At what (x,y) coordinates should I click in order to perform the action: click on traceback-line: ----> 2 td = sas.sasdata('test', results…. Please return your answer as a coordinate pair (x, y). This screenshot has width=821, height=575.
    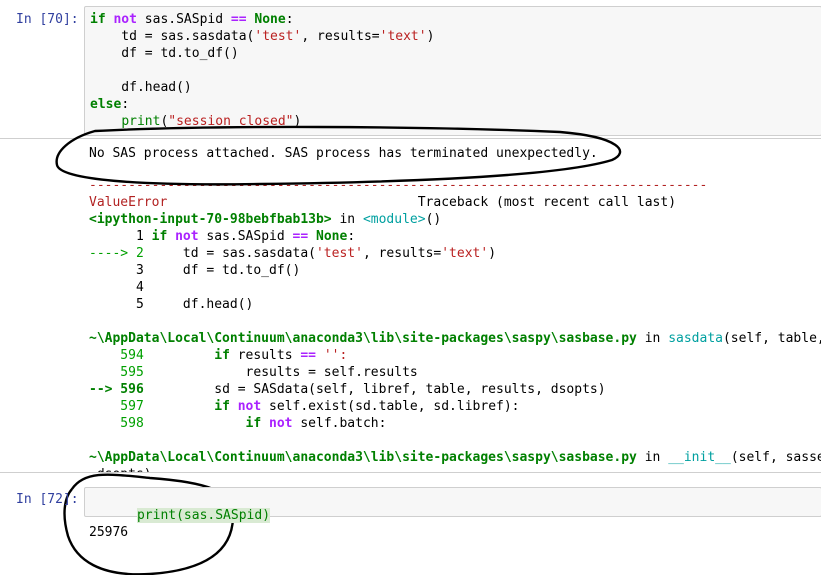
    Looking at the image, I should click on (292, 253).